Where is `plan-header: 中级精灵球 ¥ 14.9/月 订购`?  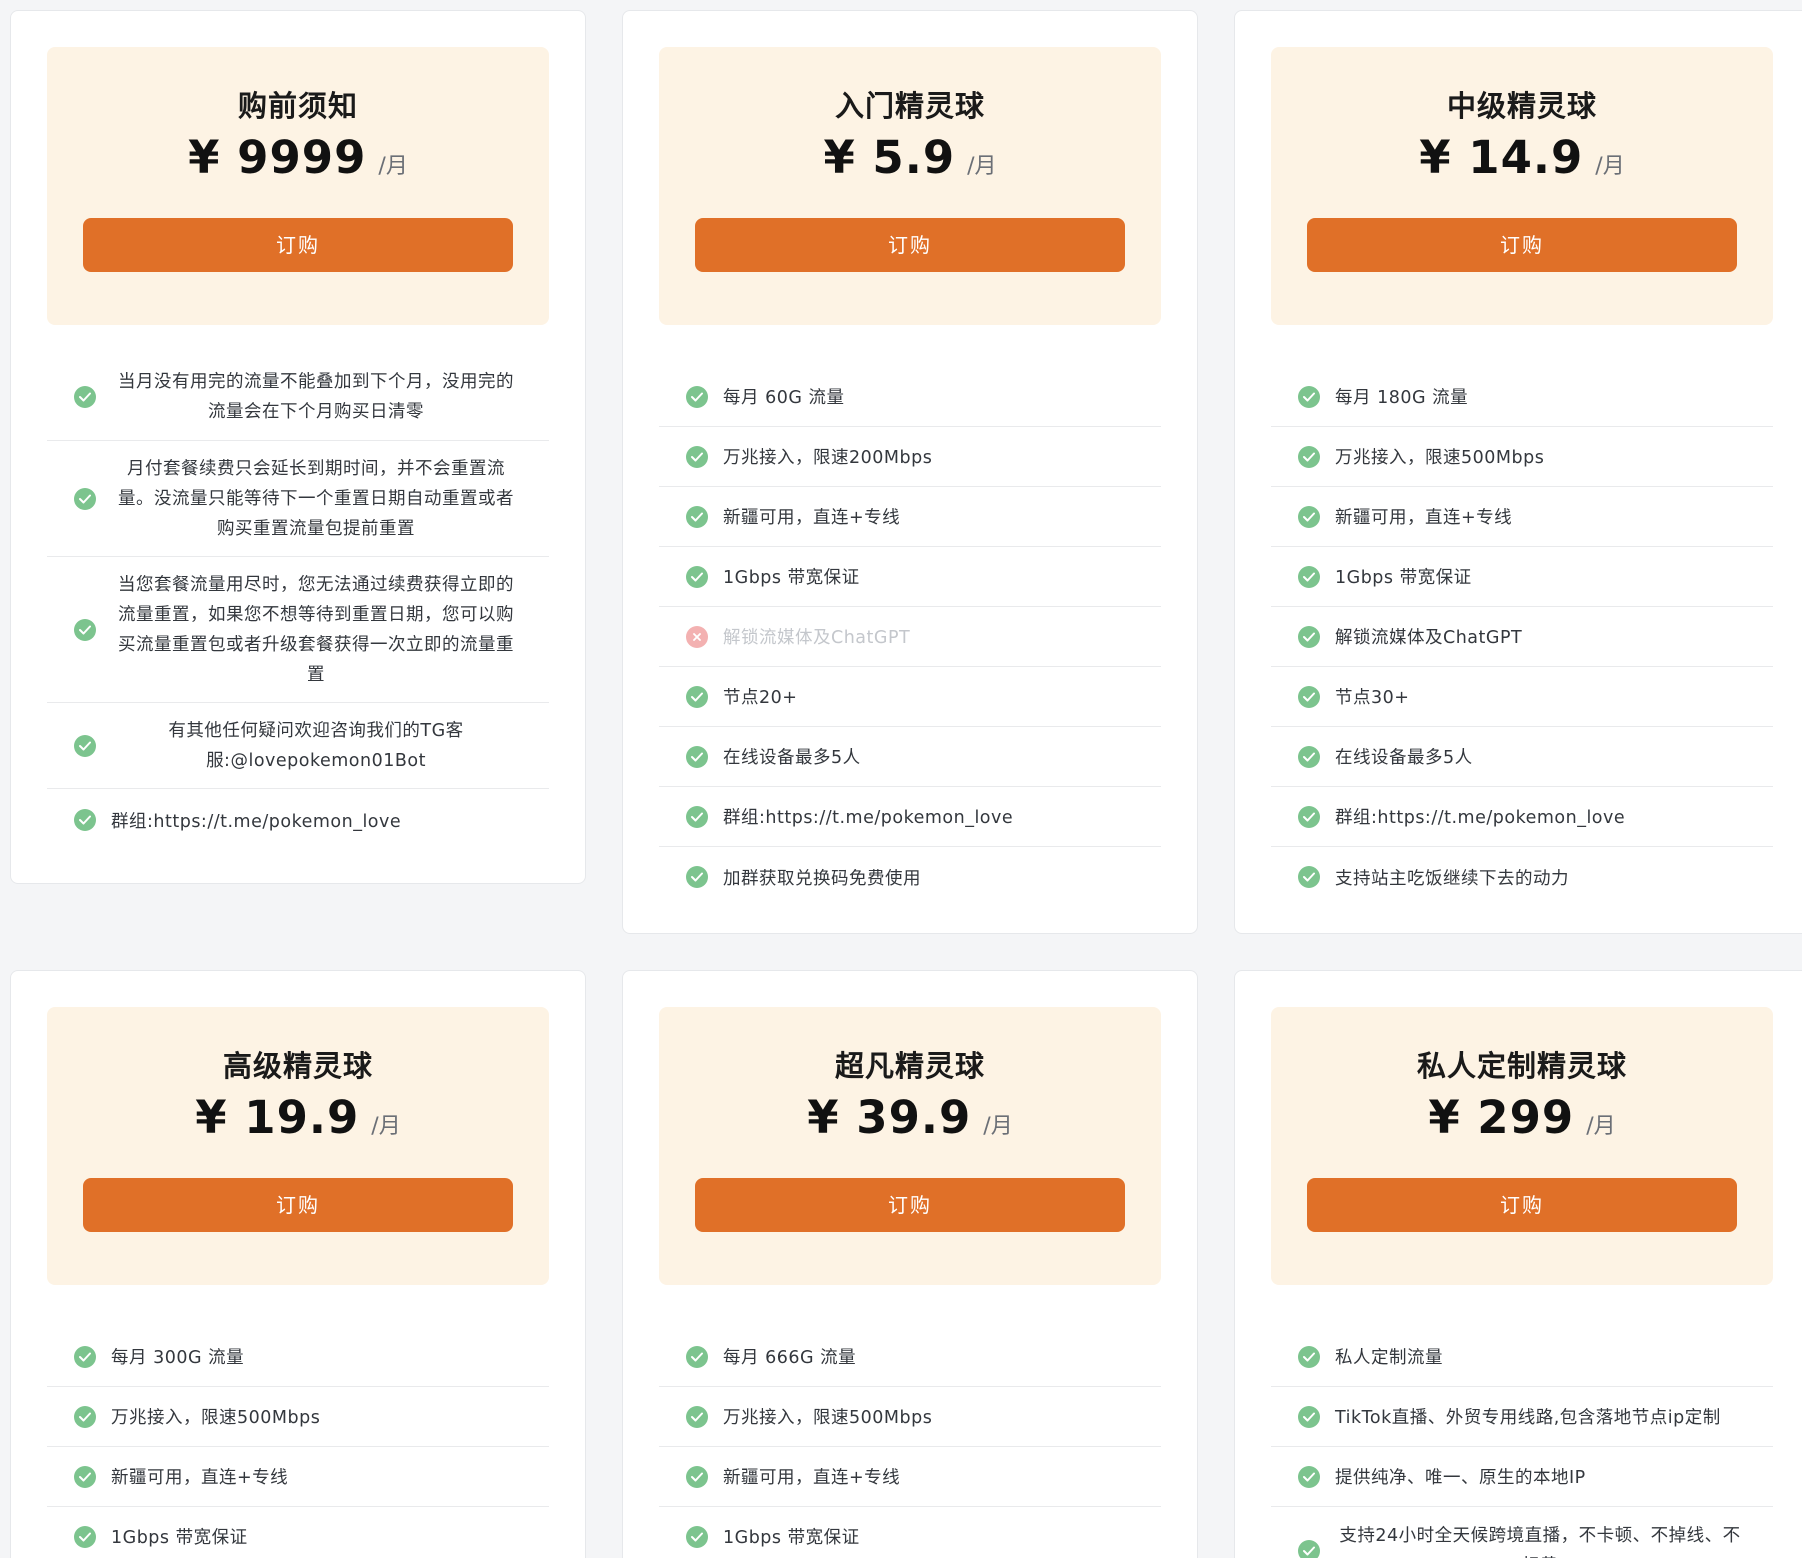
plan-header: 中级精灵球 ¥ 14.9/月 订购 is located at coordinates (1522, 186).